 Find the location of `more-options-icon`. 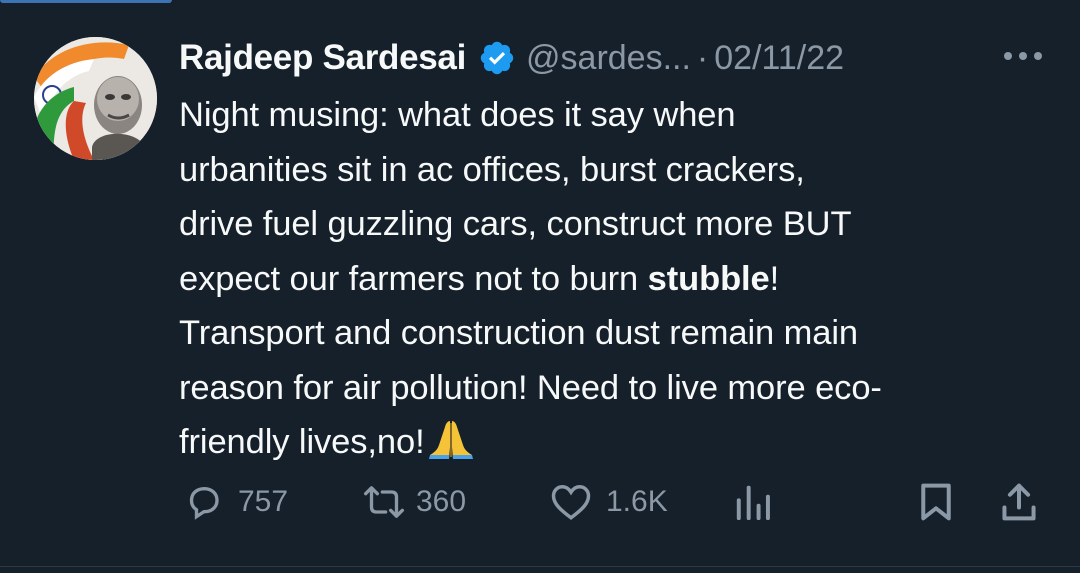

more-options-icon is located at coordinates (1023, 56).